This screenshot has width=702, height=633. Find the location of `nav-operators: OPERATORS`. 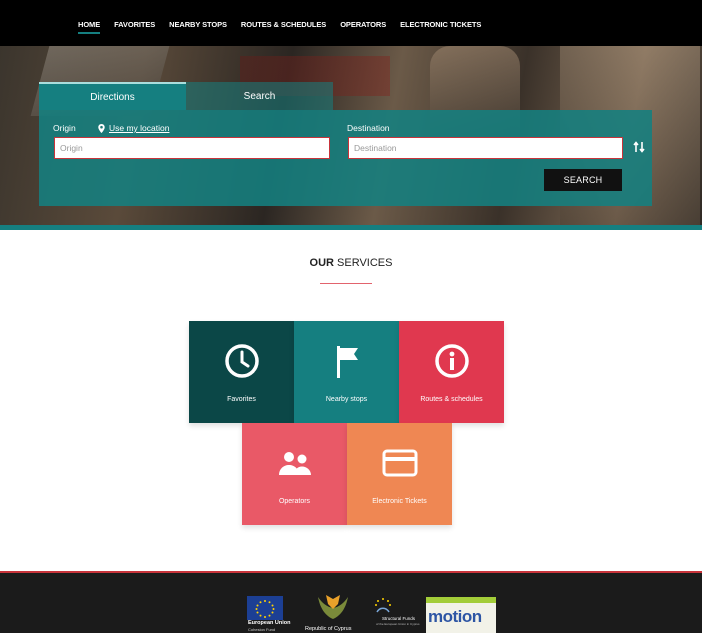

nav-operators: OPERATORS is located at coordinates (363, 23).